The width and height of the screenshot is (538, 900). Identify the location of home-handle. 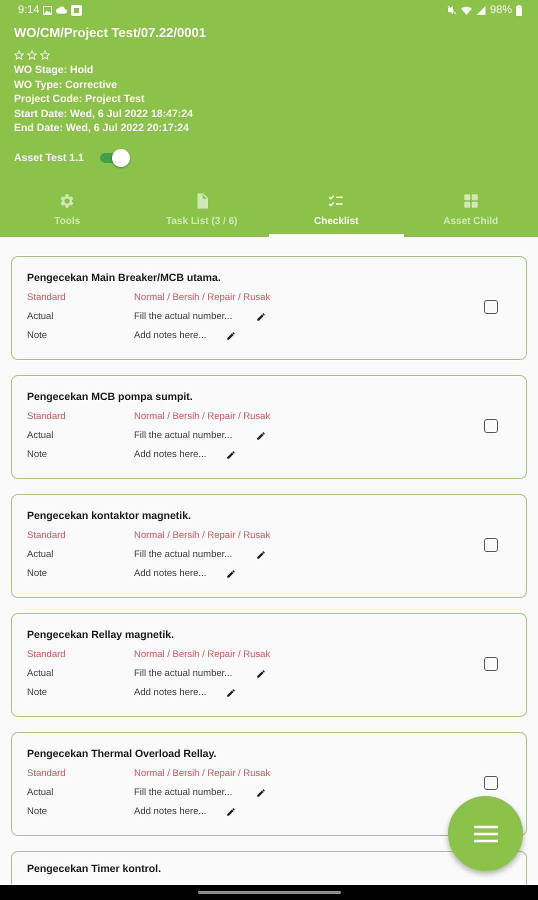
(269, 892).